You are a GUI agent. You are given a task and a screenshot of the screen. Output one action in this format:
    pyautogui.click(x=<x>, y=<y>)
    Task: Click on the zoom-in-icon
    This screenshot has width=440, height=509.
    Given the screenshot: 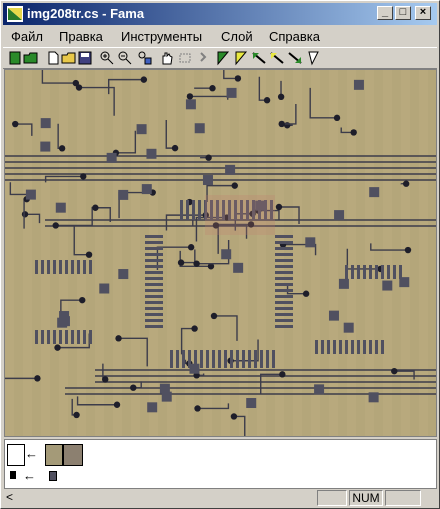 What is the action you would take?
    pyautogui.click(x=107, y=58)
    